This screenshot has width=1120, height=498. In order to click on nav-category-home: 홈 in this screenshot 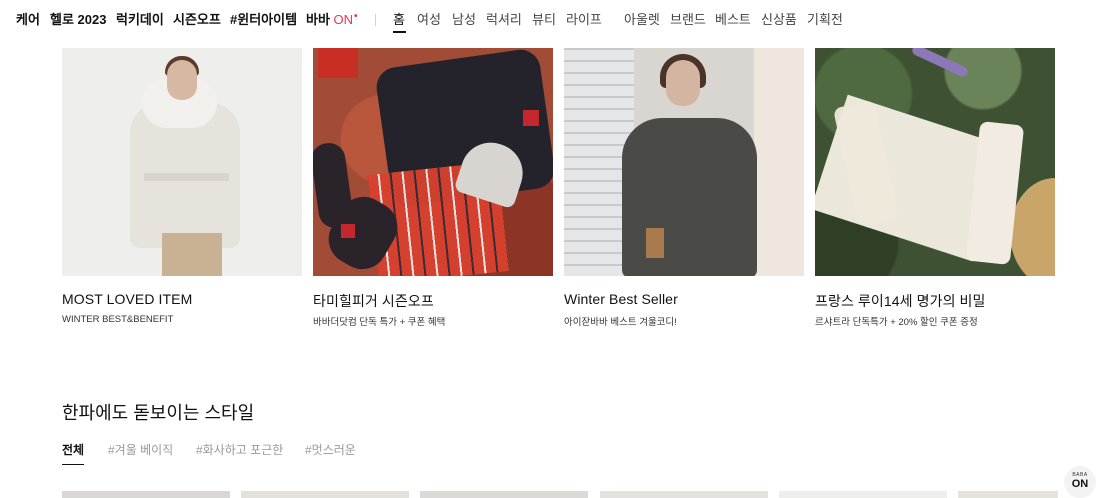, I will do `click(399, 20)`.